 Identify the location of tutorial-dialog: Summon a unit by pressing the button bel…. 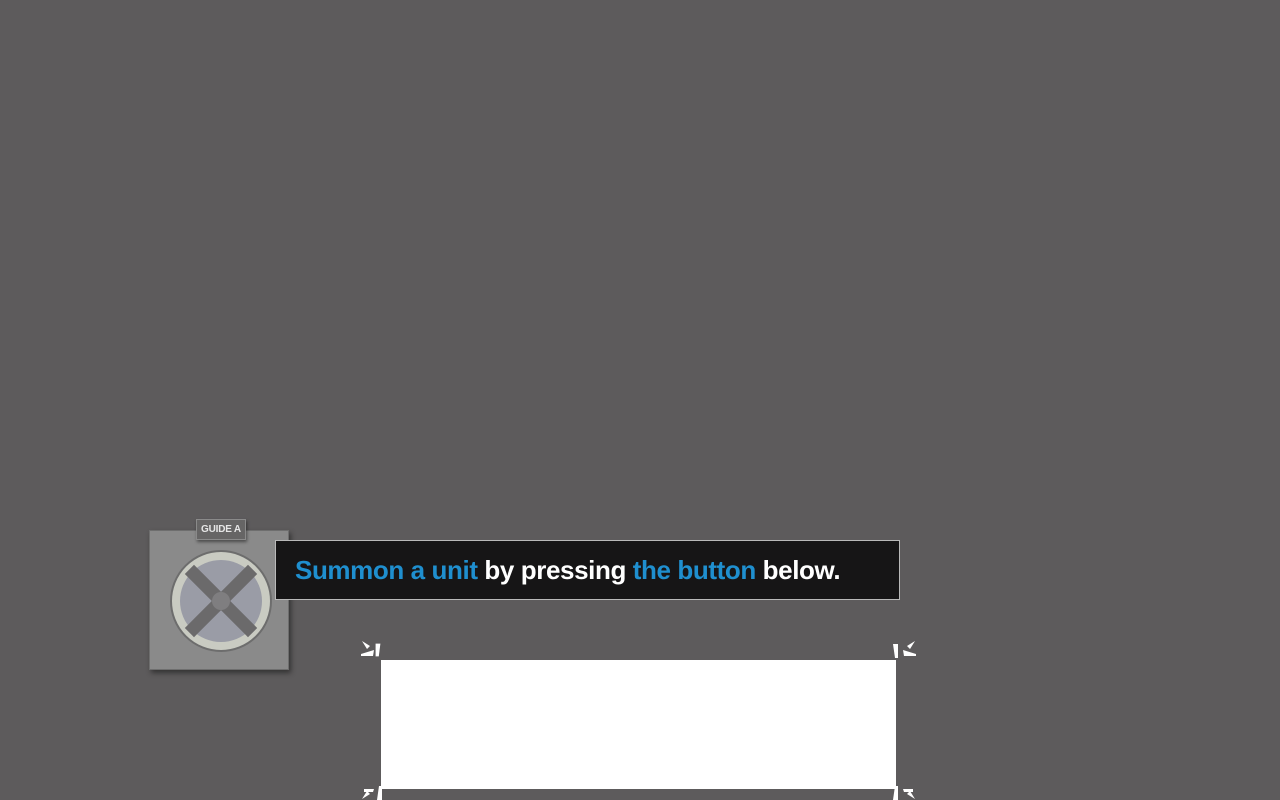
(587, 570).